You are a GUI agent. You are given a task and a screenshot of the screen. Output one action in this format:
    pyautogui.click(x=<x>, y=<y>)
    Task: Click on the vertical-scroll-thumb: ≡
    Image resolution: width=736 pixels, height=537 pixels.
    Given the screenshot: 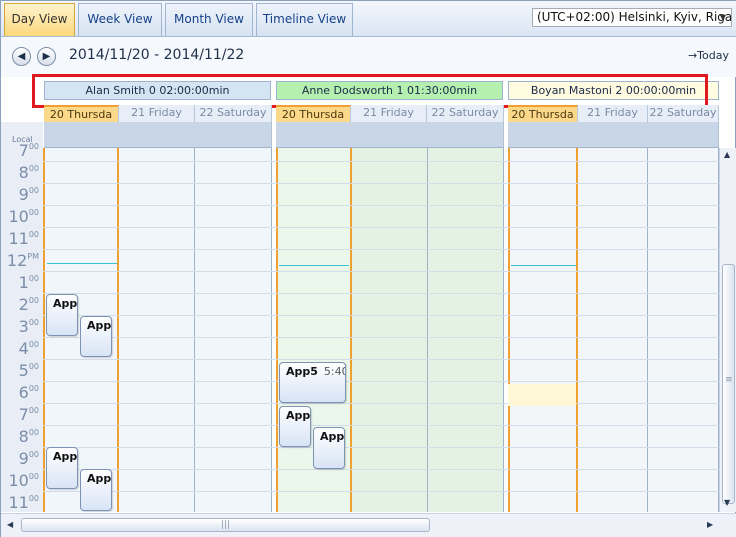 What is the action you would take?
    pyautogui.click(x=728, y=384)
    